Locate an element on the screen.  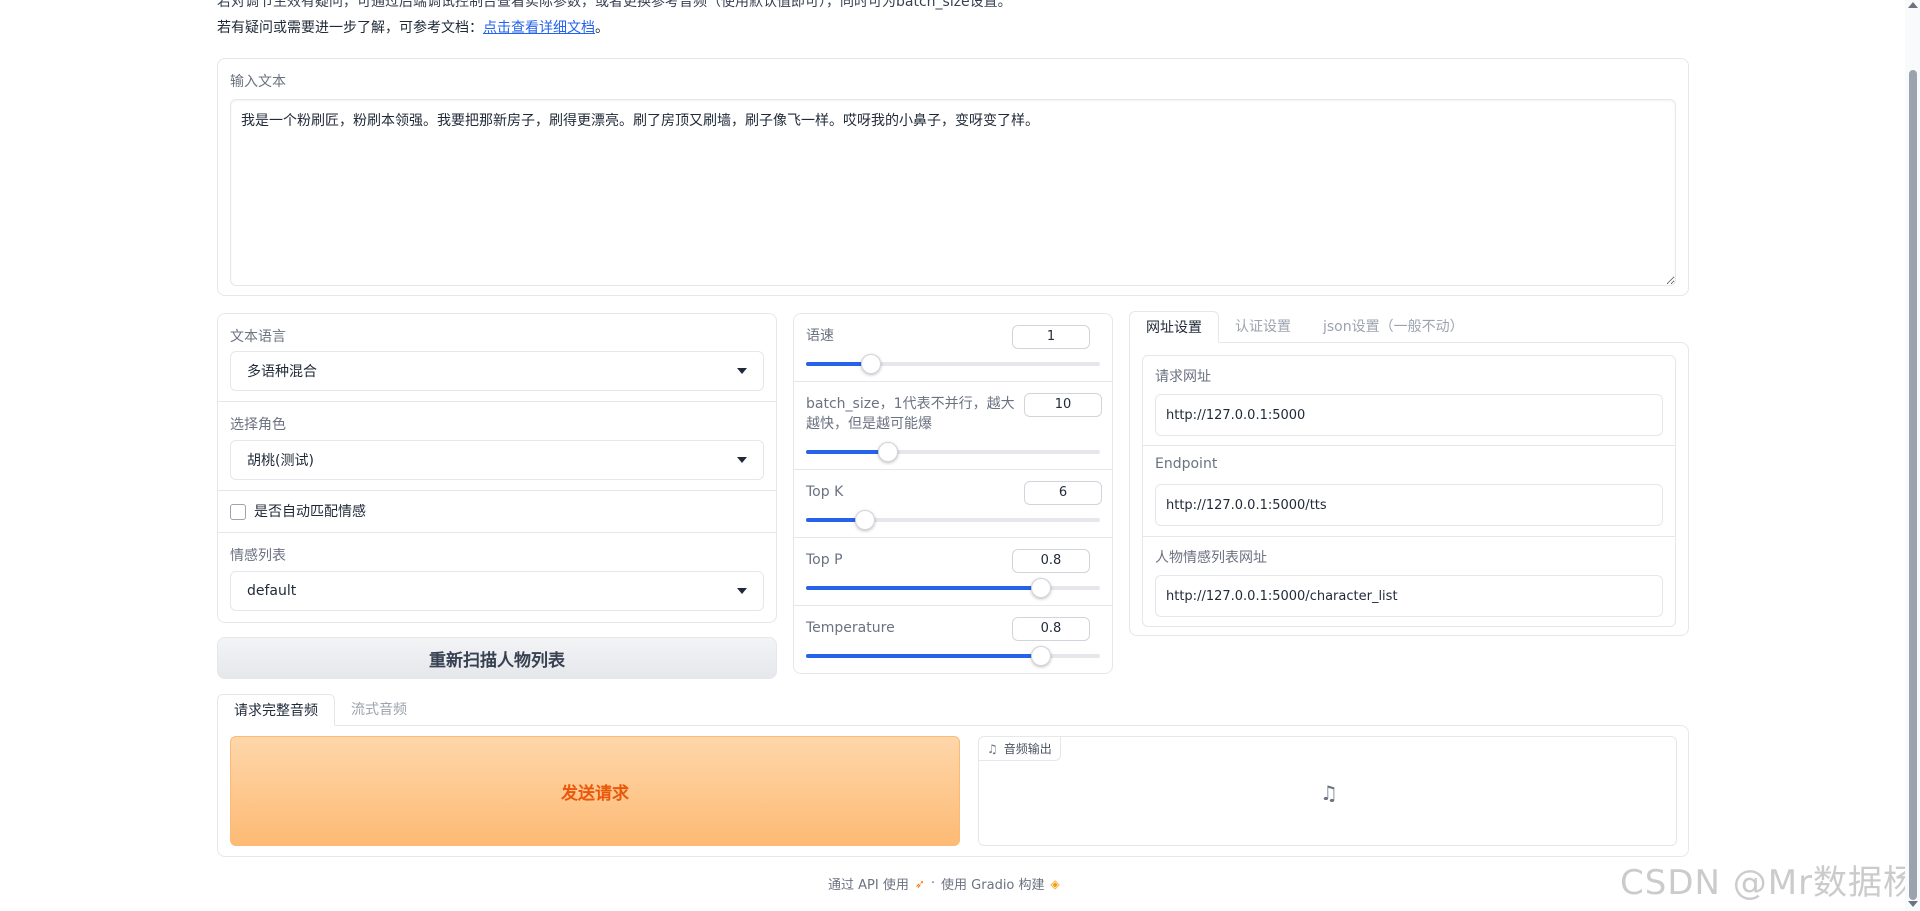
endpoint-field: http://127.0.0.1:5000/tts is located at coordinates (1409, 505).